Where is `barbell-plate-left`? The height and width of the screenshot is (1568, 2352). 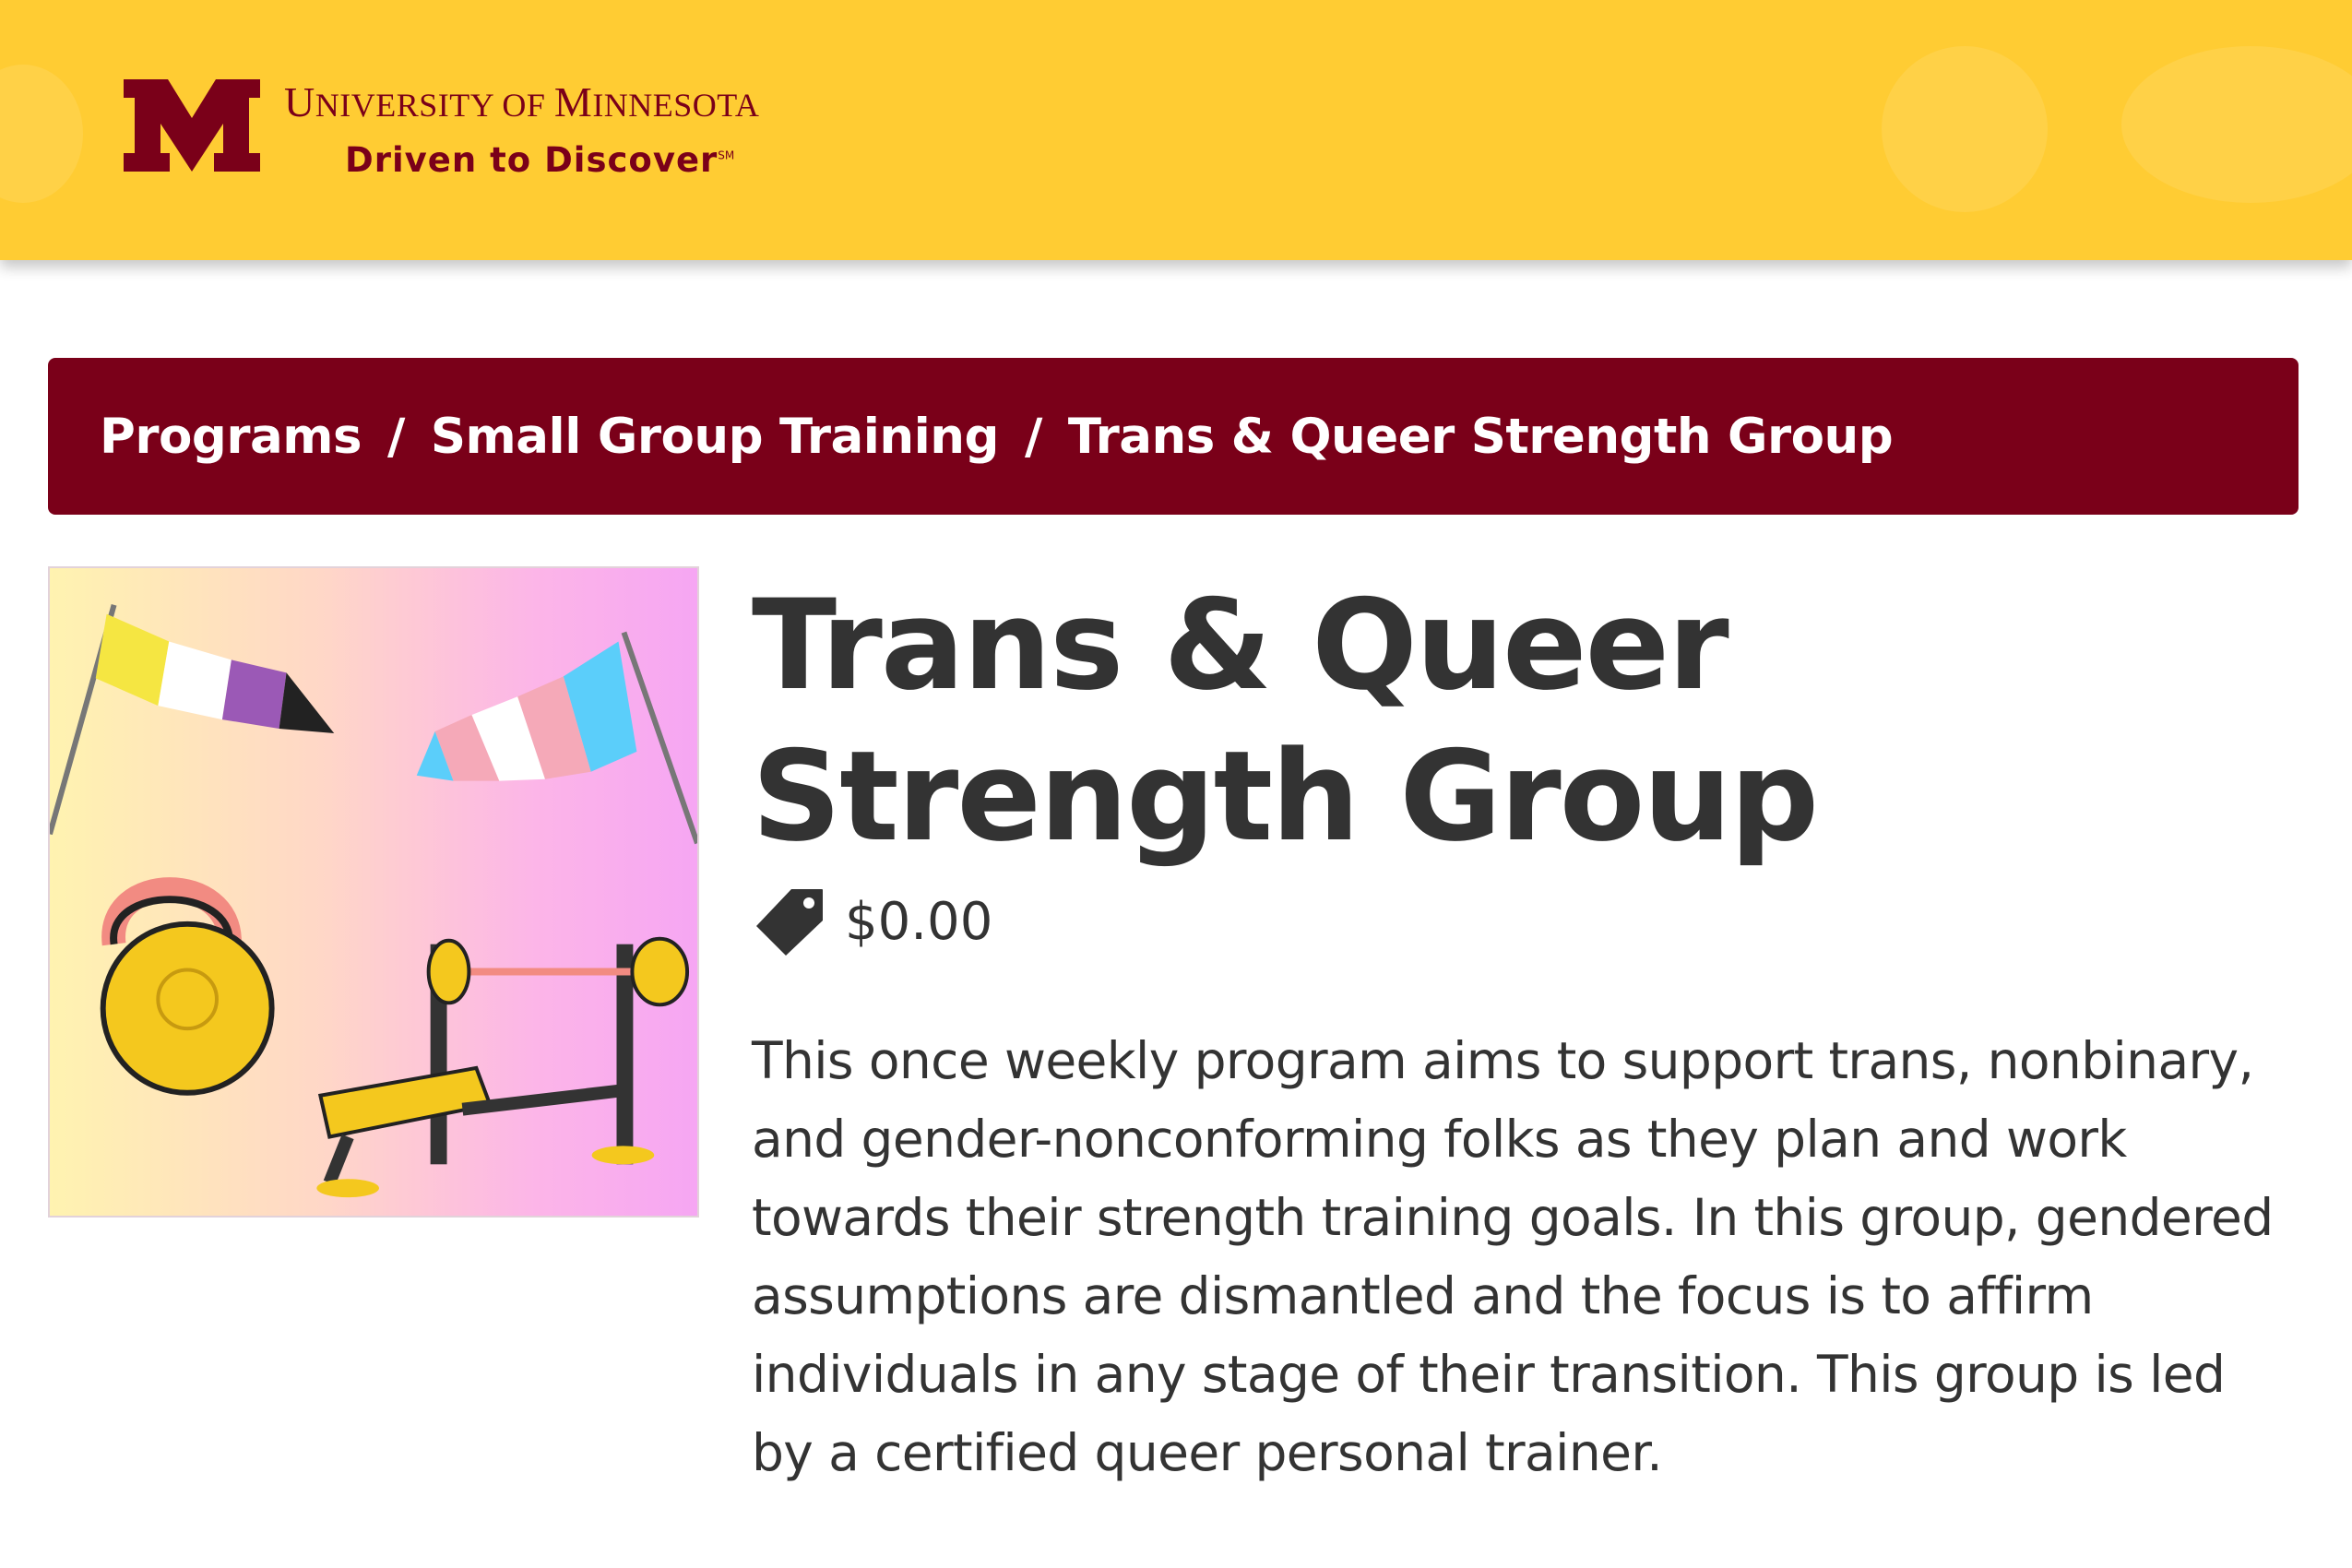
barbell-plate-left is located at coordinates (448, 971).